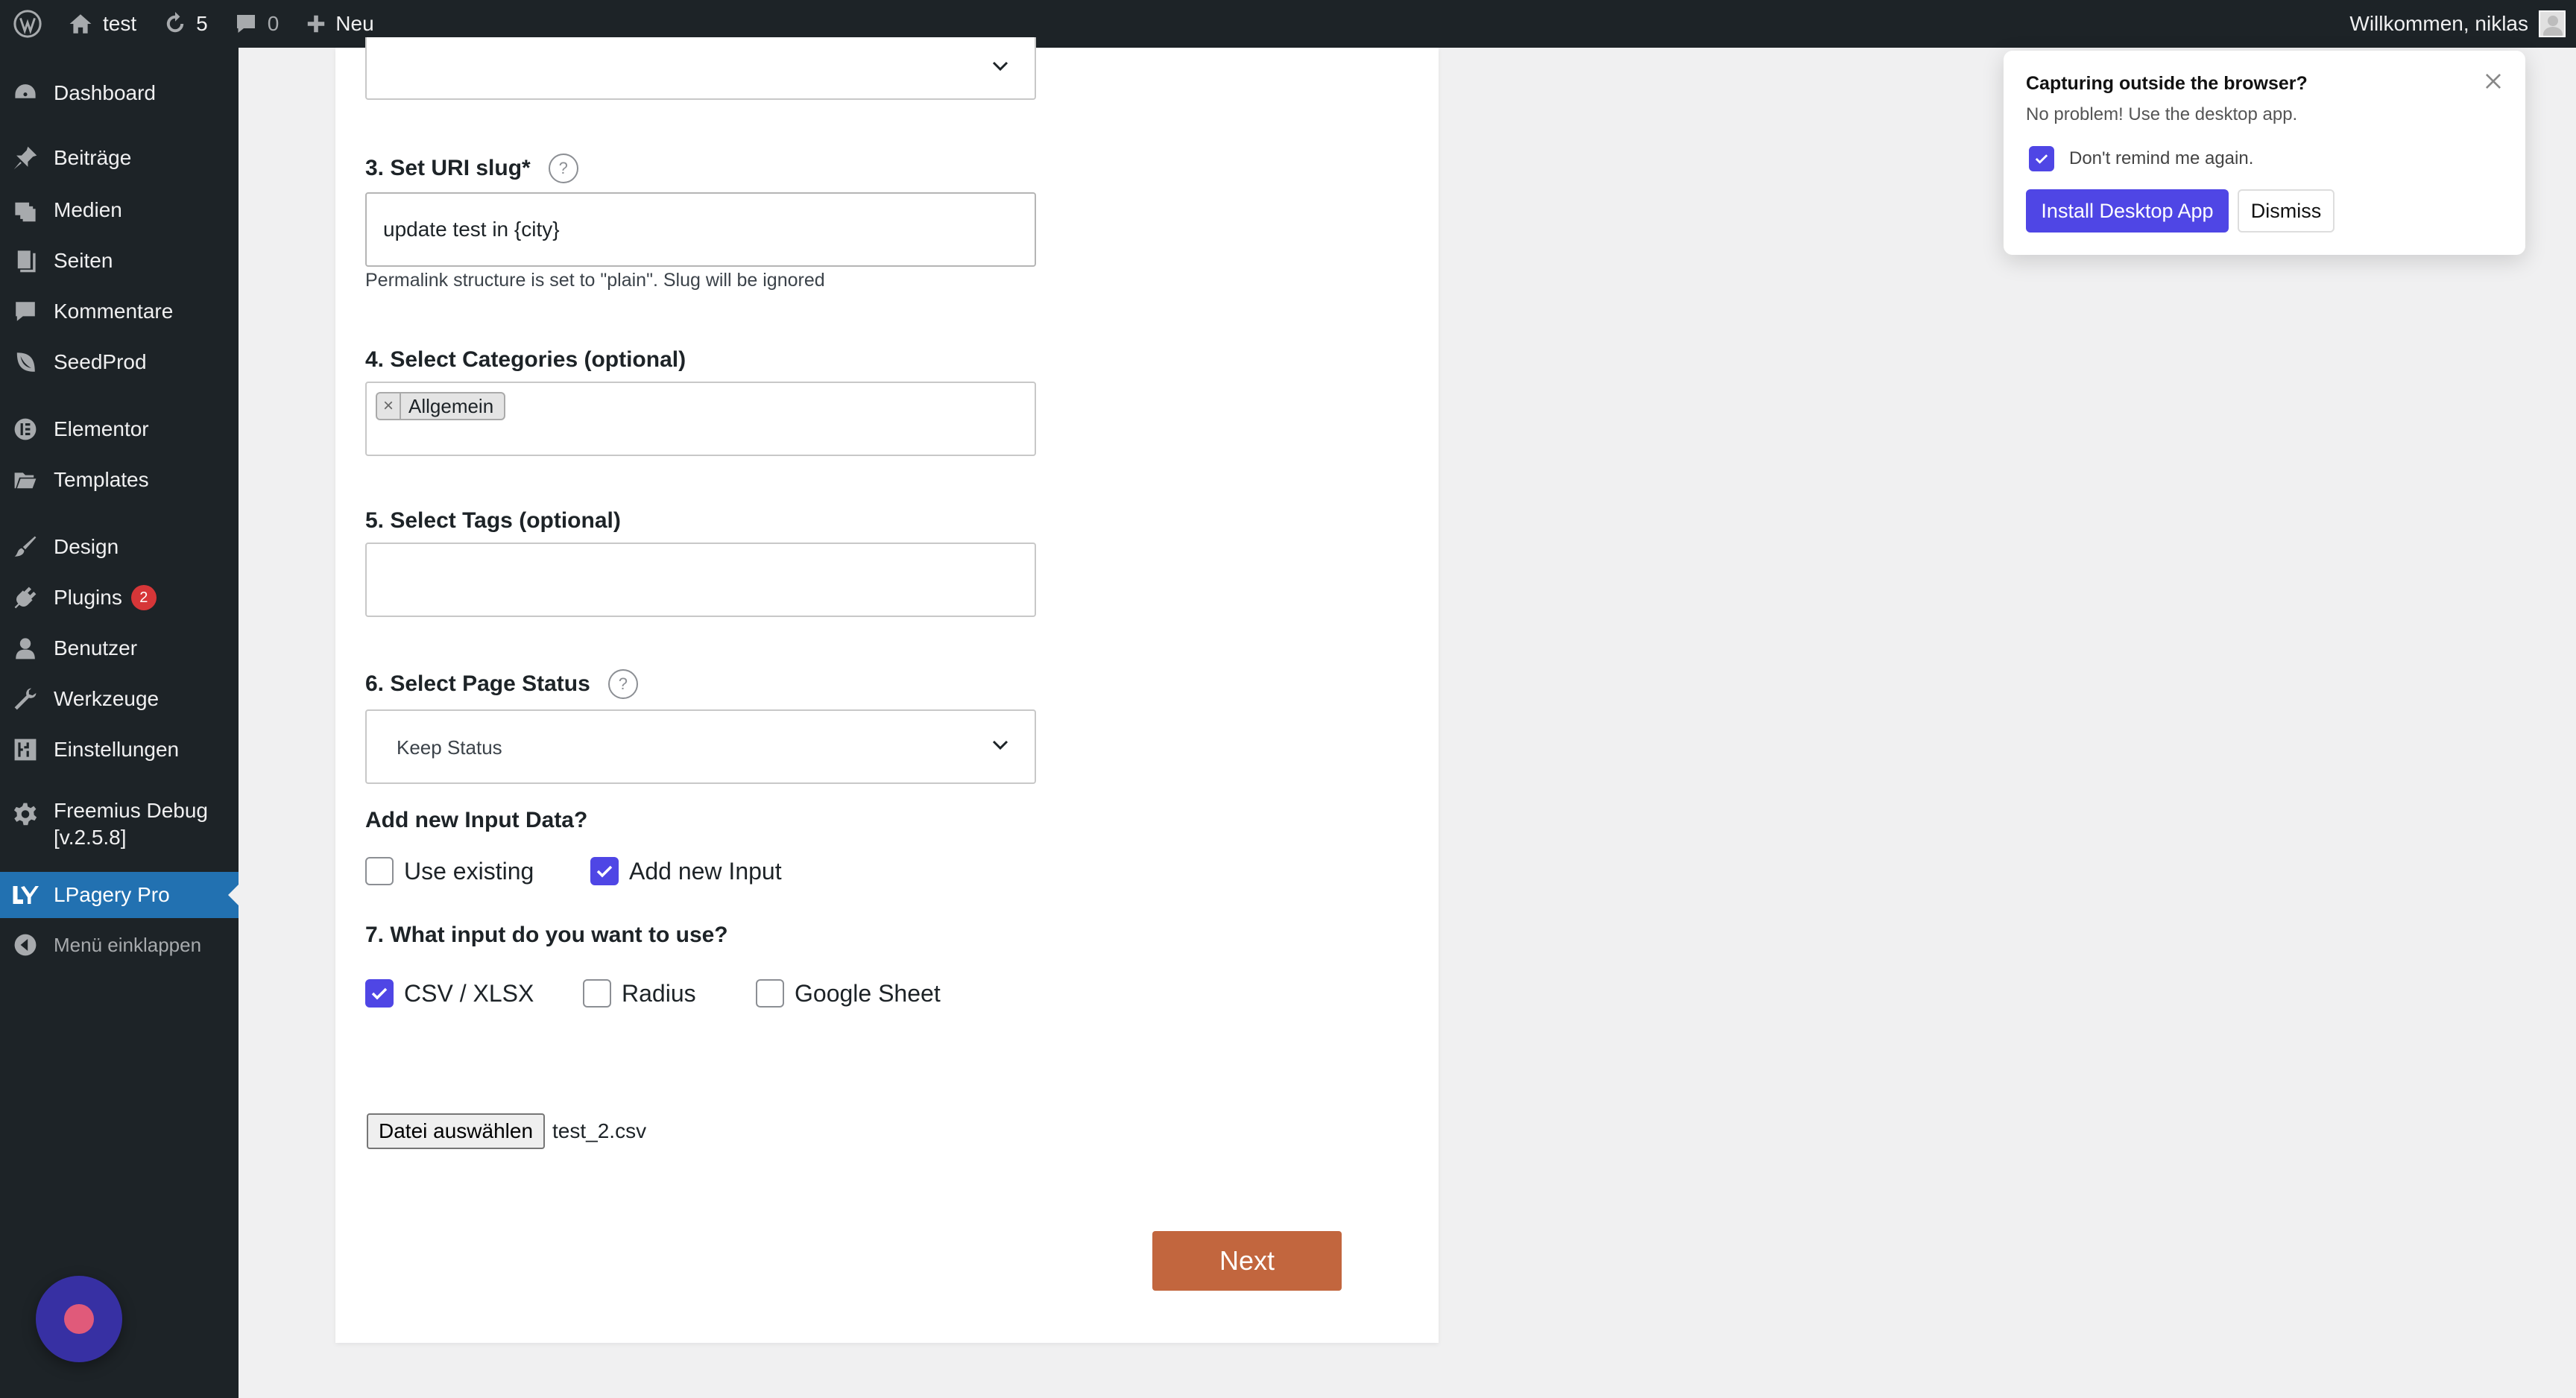 The width and height of the screenshot is (2576, 1398). I want to click on sidebar-item-media: Medien, so click(119, 210).